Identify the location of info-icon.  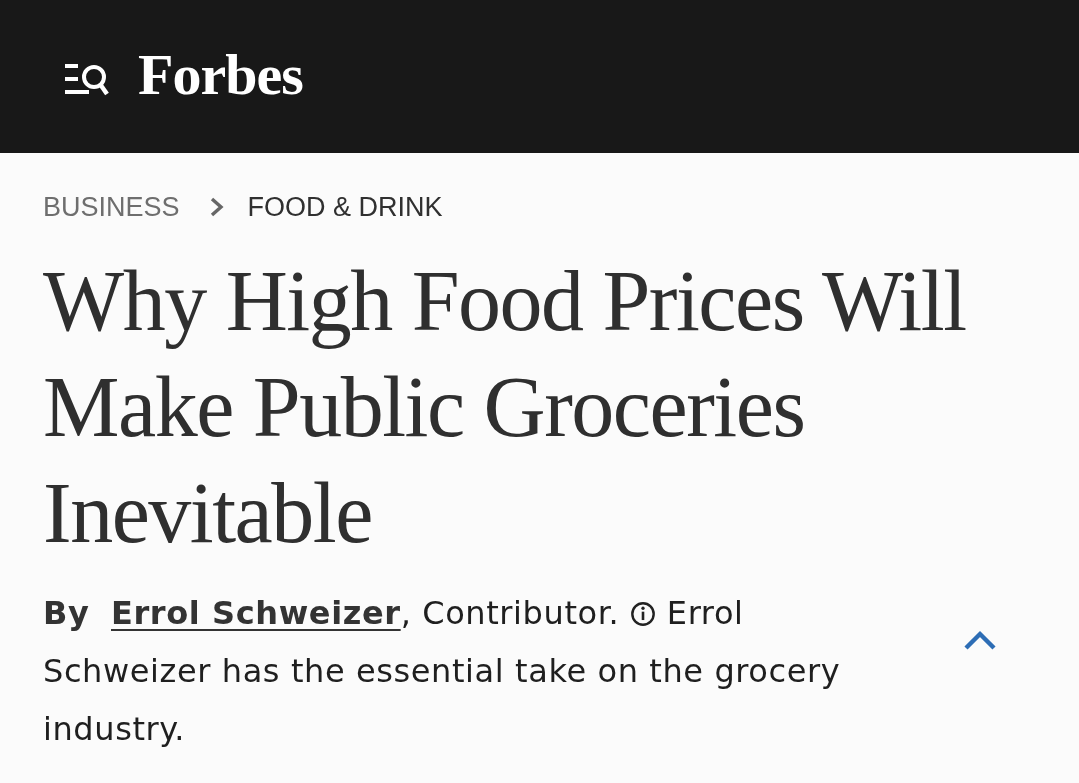
(643, 614).